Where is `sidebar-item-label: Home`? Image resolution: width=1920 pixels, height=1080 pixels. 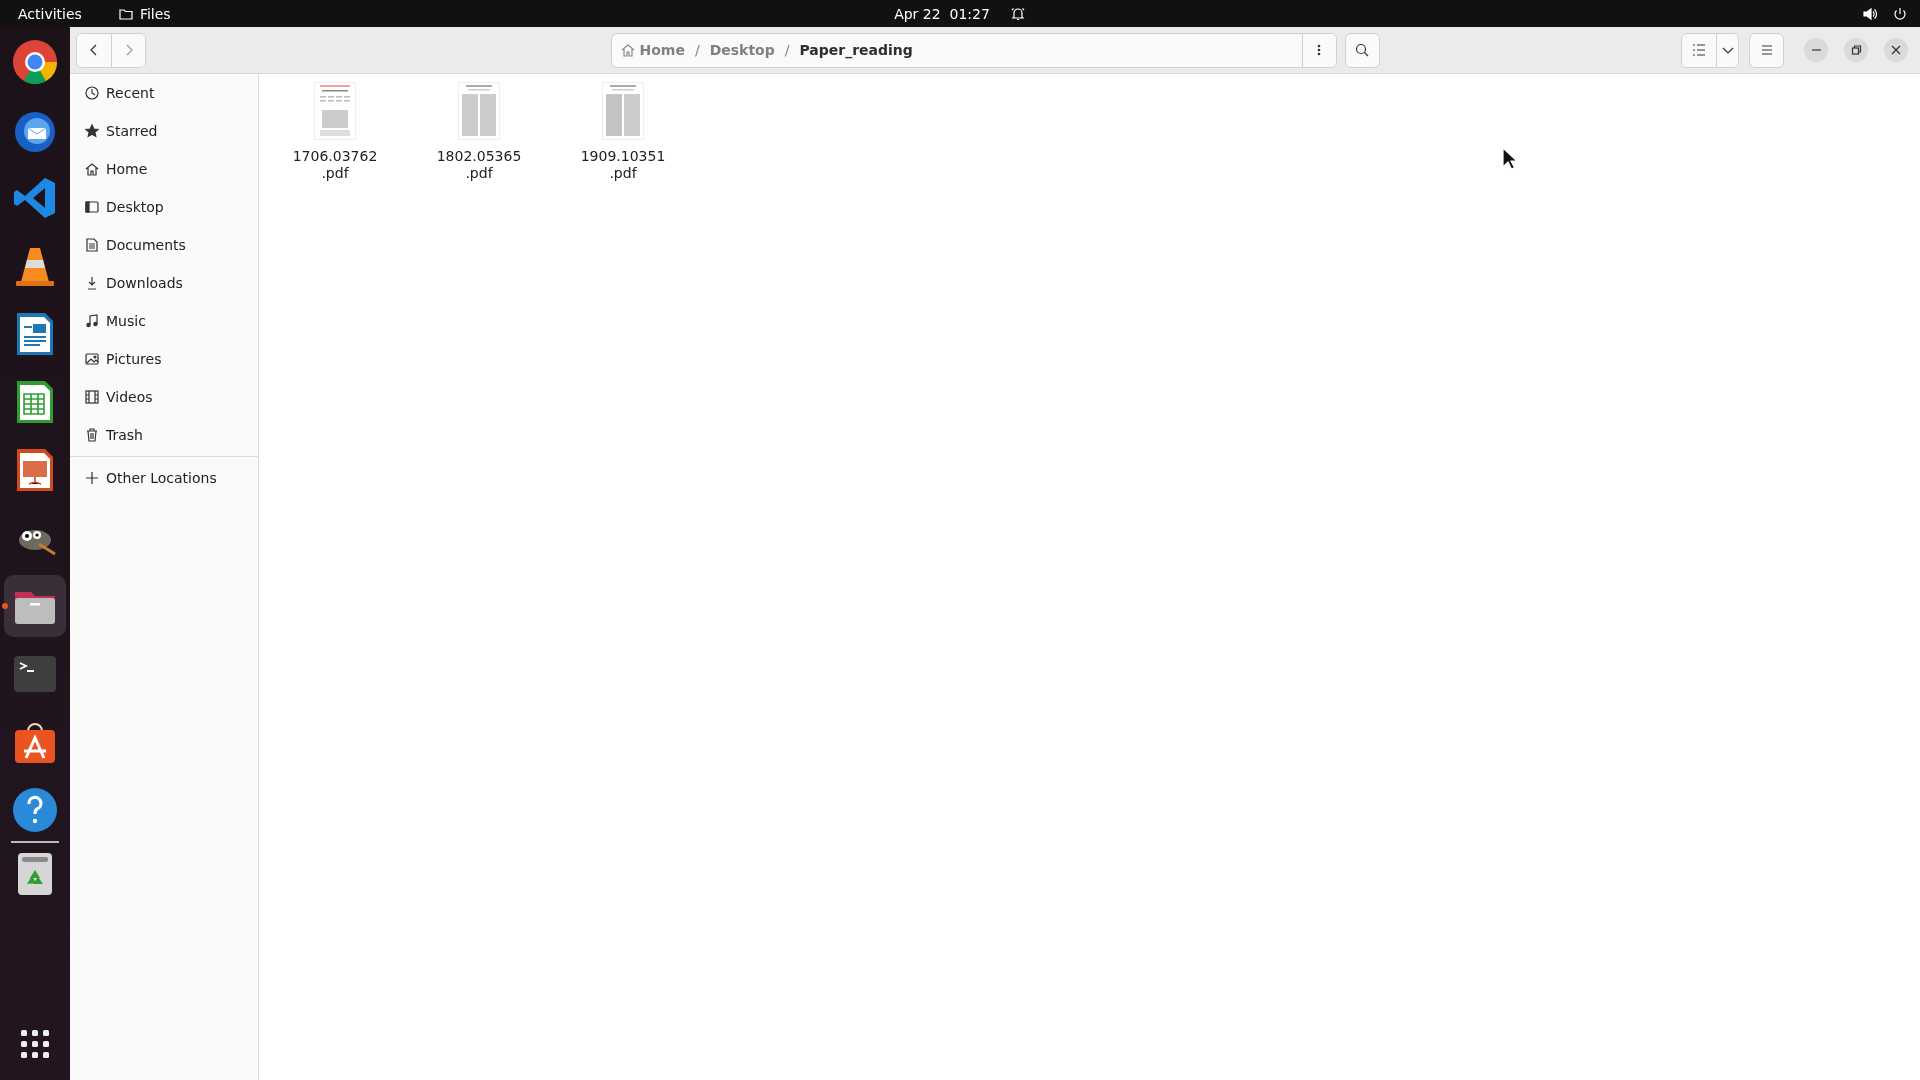
sidebar-item-label: Home is located at coordinates (127, 169).